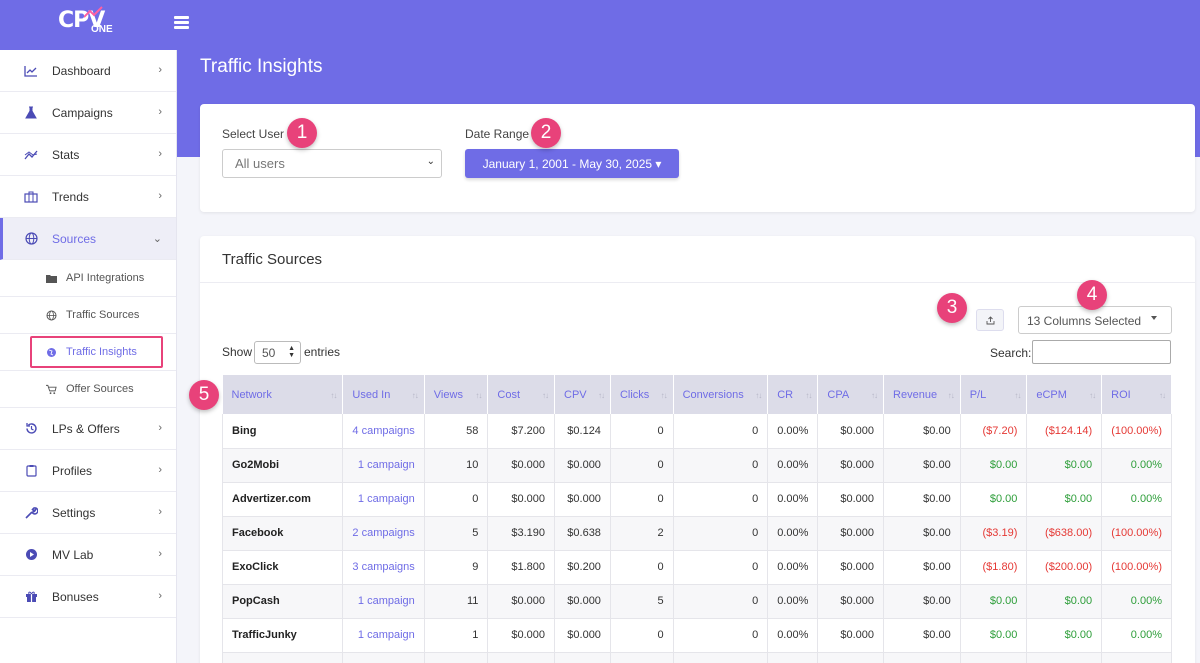 Image resolution: width=1200 pixels, height=663 pixels. I want to click on user-select-value: All users, so click(260, 163).